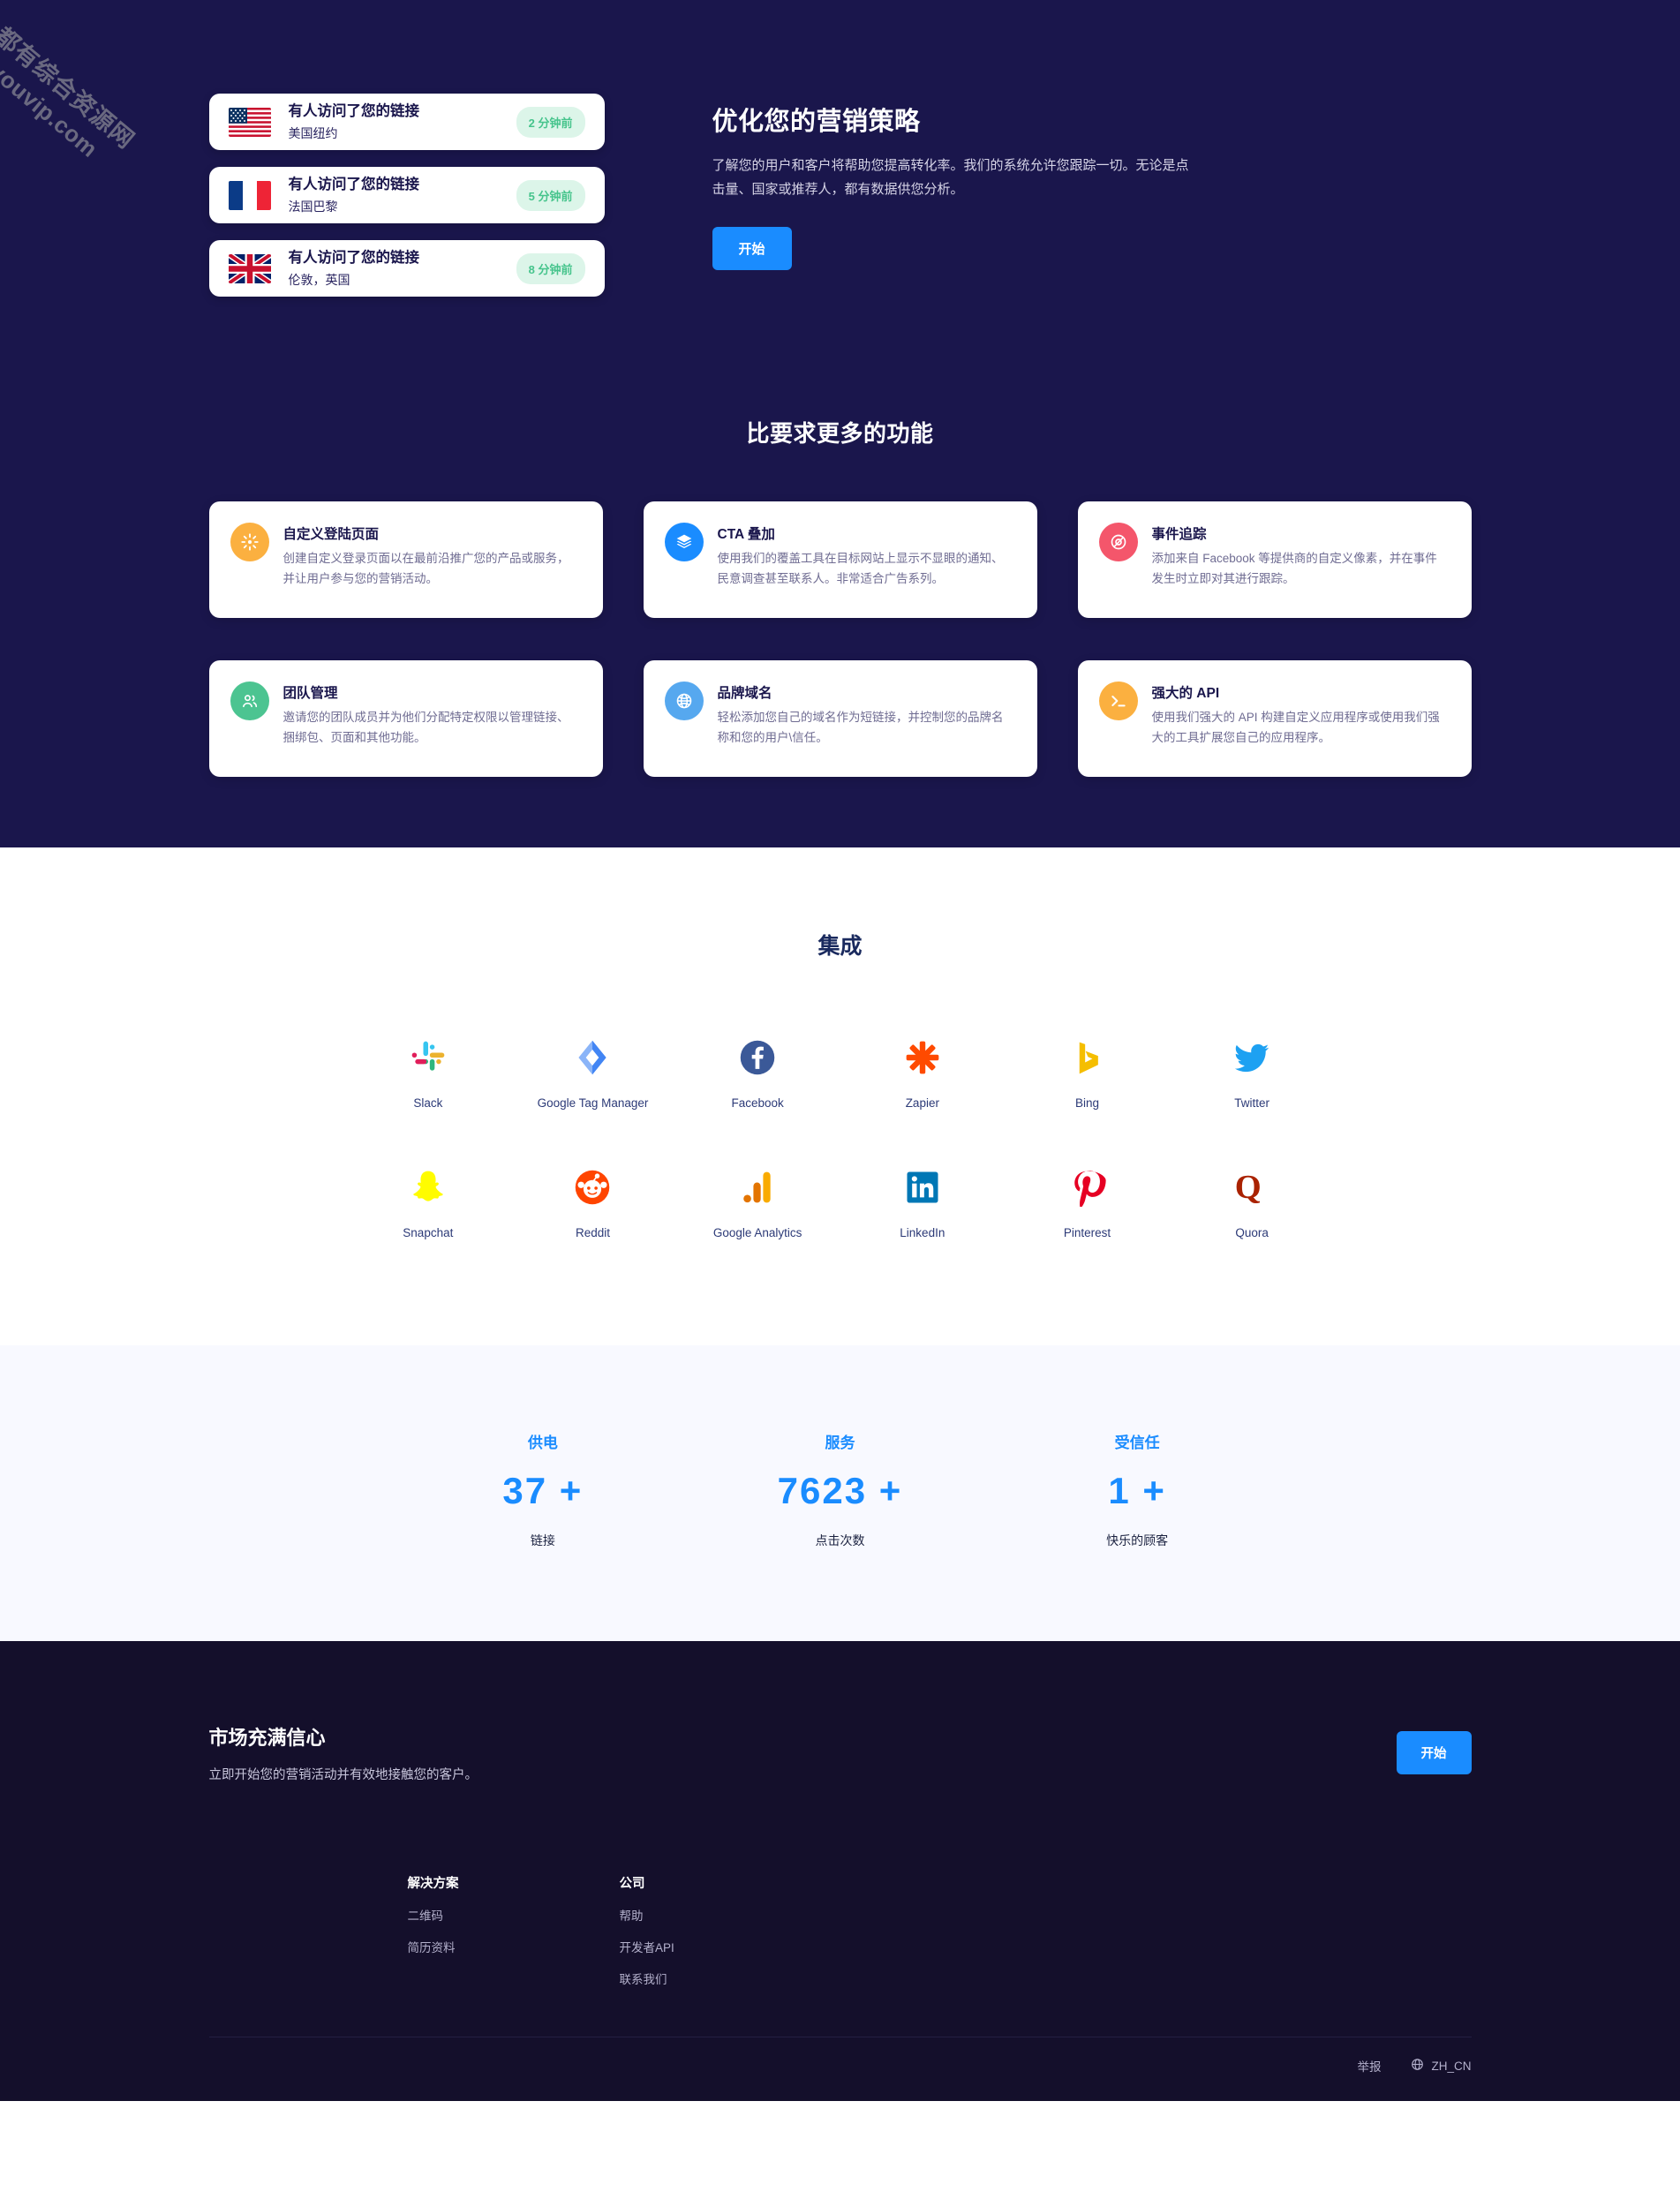 This screenshot has height=2199, width=1680. I want to click on us-flag-icon, so click(249, 122).